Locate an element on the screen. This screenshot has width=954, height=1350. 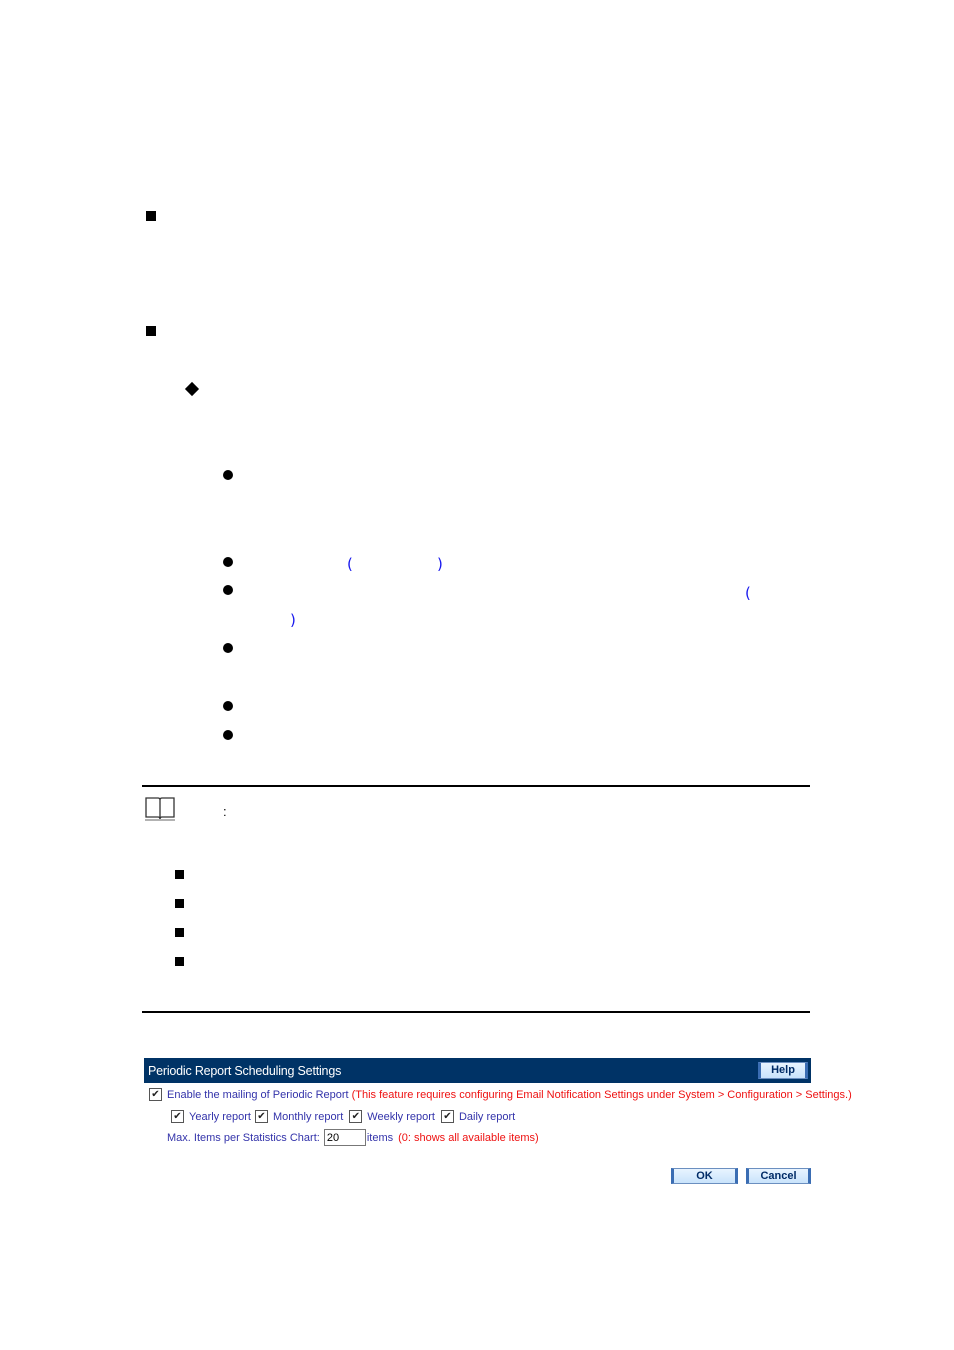
weekly-report-label: Weekly report is located at coordinates (401, 1116).